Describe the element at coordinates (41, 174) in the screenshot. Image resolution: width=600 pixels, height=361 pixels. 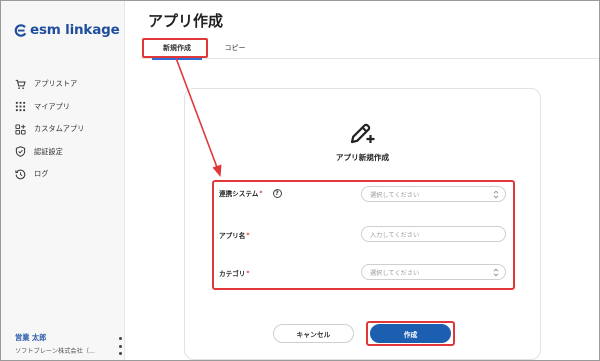
I see `sidebar-item-label: ログ` at that location.